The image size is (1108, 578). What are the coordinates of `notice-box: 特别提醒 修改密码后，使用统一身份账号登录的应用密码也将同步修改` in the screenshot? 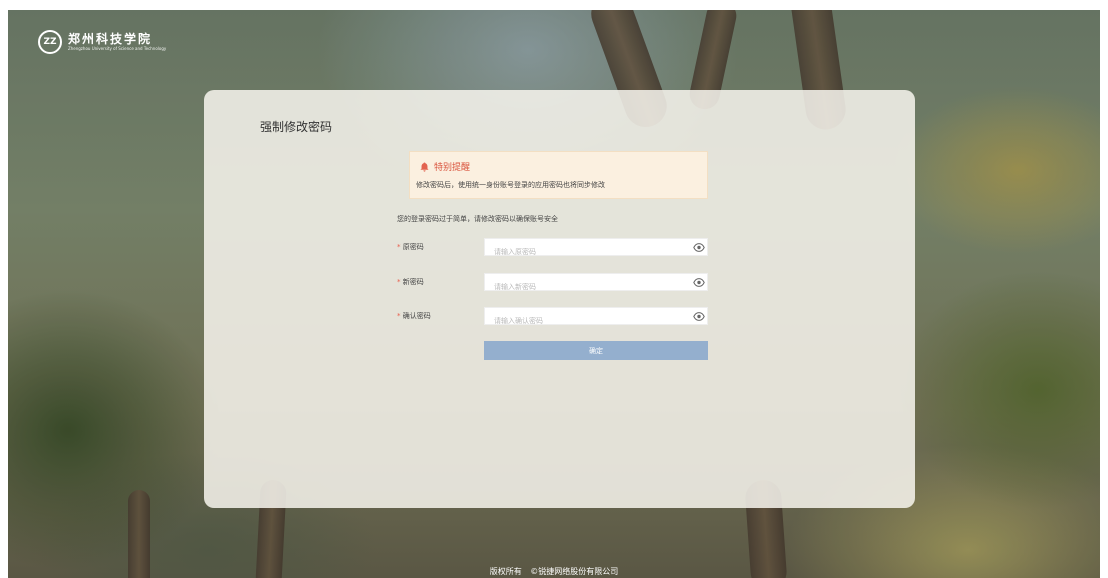 It's located at (558, 175).